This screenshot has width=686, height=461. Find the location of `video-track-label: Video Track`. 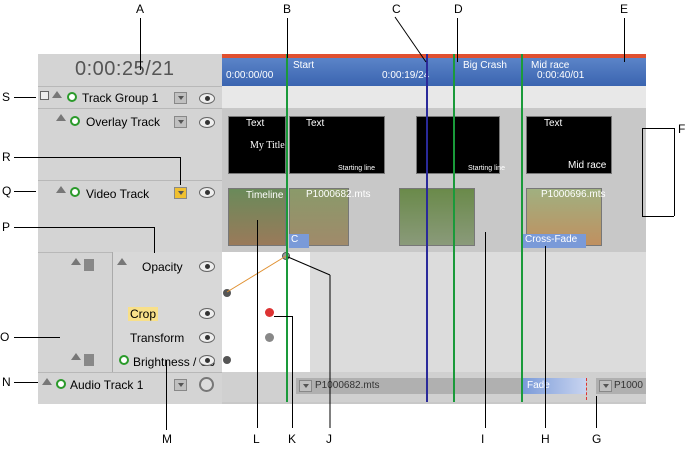

video-track-label: Video Track is located at coordinates (118, 194).